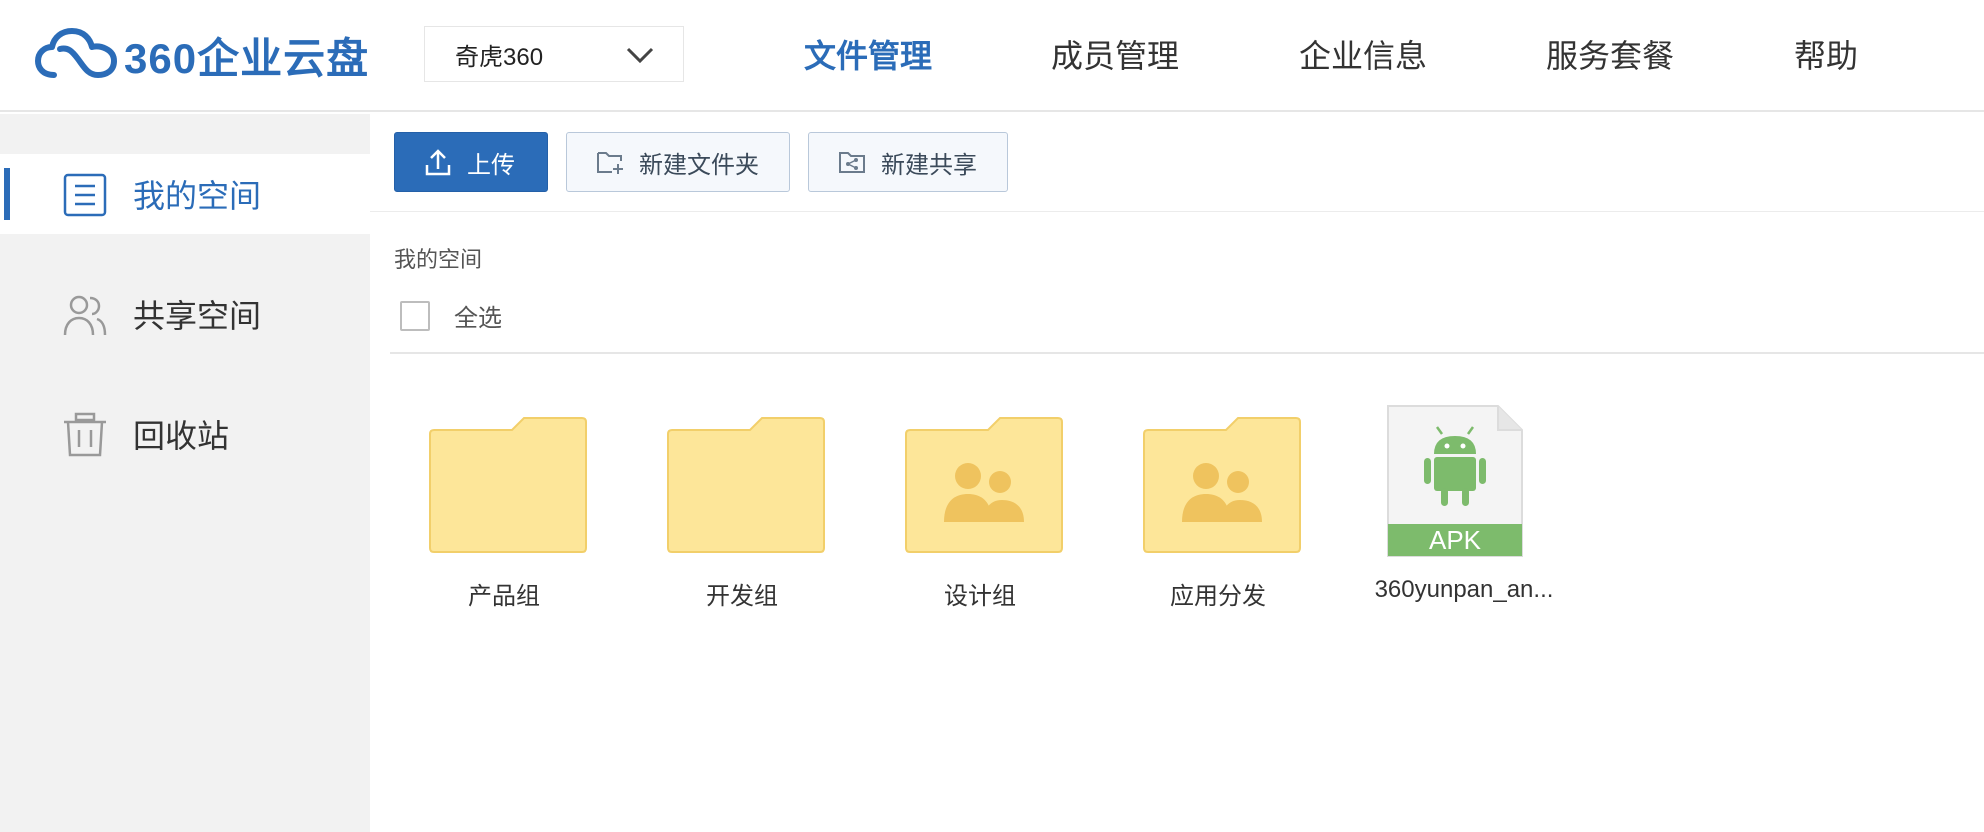  What do you see at coordinates (1826, 56) in the screenshot?
I see `nav-help: 帮助` at bounding box center [1826, 56].